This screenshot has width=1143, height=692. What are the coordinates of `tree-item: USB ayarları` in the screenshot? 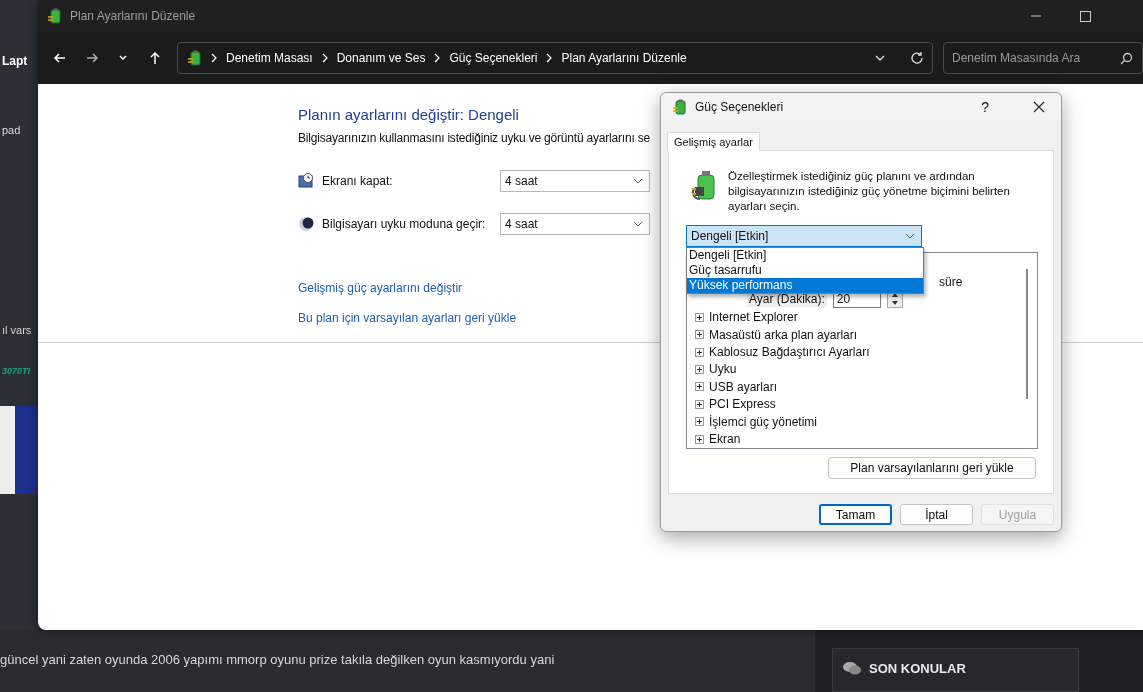 It's located at (743, 386).